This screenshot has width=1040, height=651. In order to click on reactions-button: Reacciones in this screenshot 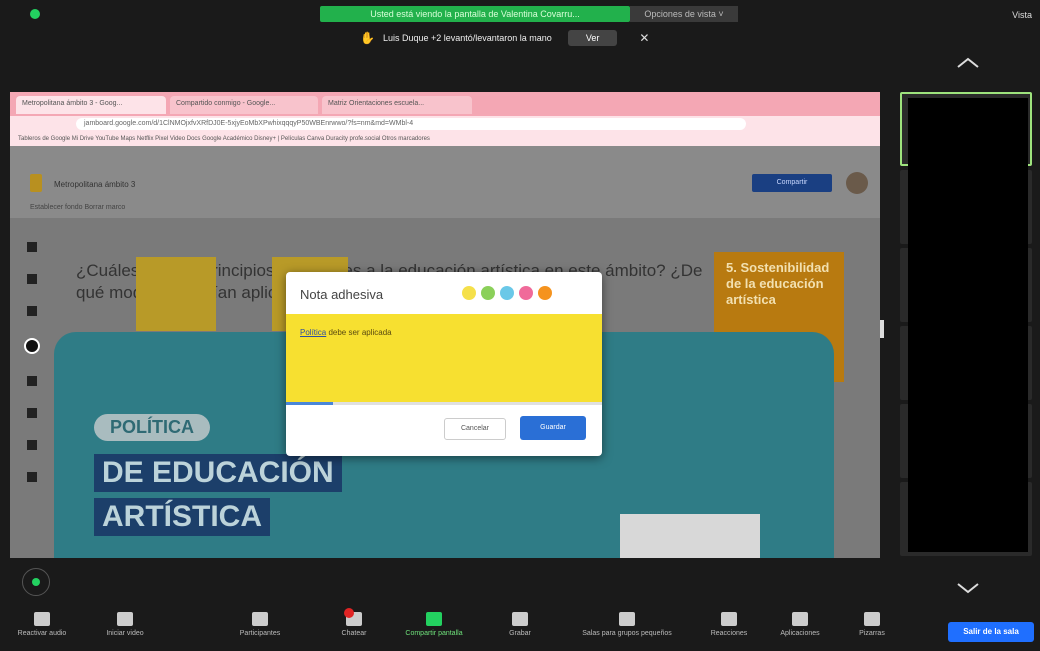, I will do `click(729, 624)`.